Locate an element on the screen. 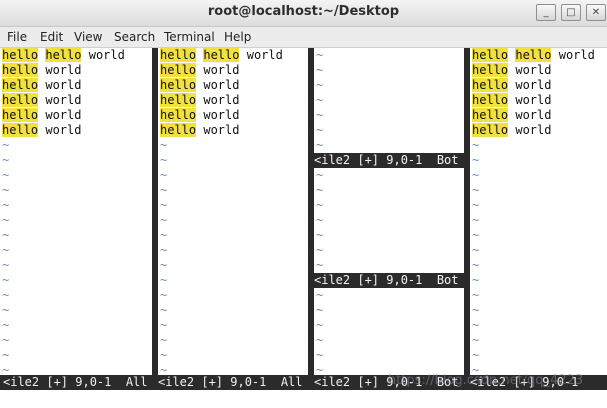 The height and width of the screenshot is (408, 607). status-line-pane-2: <ile2 [+] 9,0-1 All is located at coordinates (230, 382).